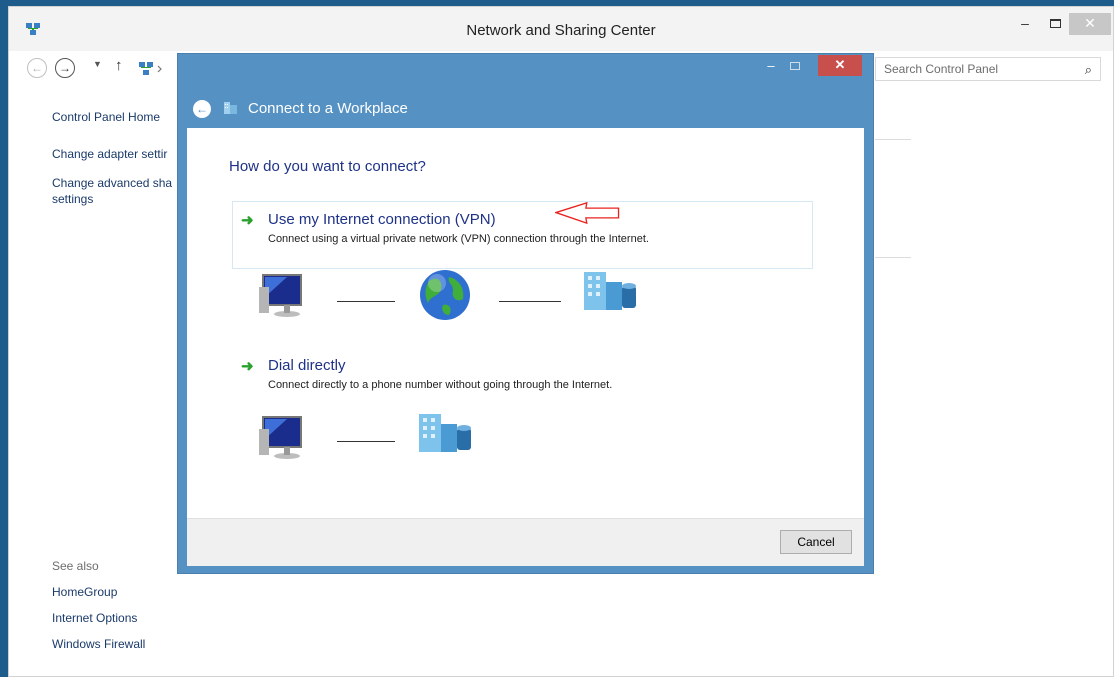 Image resolution: width=1114 pixels, height=677 pixels. What do you see at coordinates (1088, 70) in the screenshot?
I see `search-icon: ⌕` at bounding box center [1088, 70].